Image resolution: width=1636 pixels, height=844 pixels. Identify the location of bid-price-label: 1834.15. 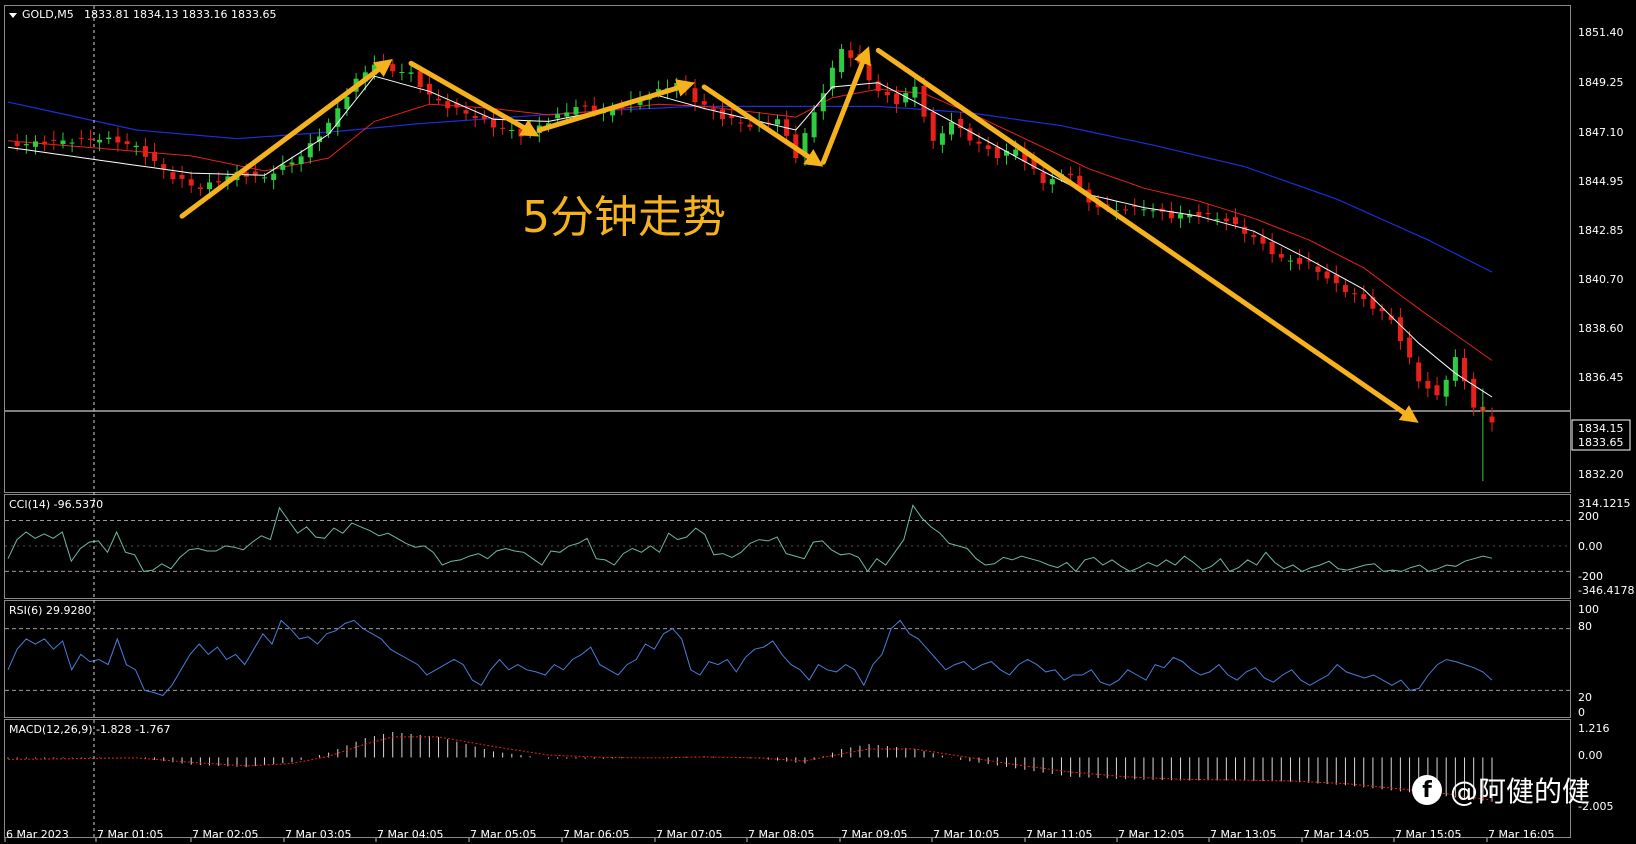
(1601, 428).